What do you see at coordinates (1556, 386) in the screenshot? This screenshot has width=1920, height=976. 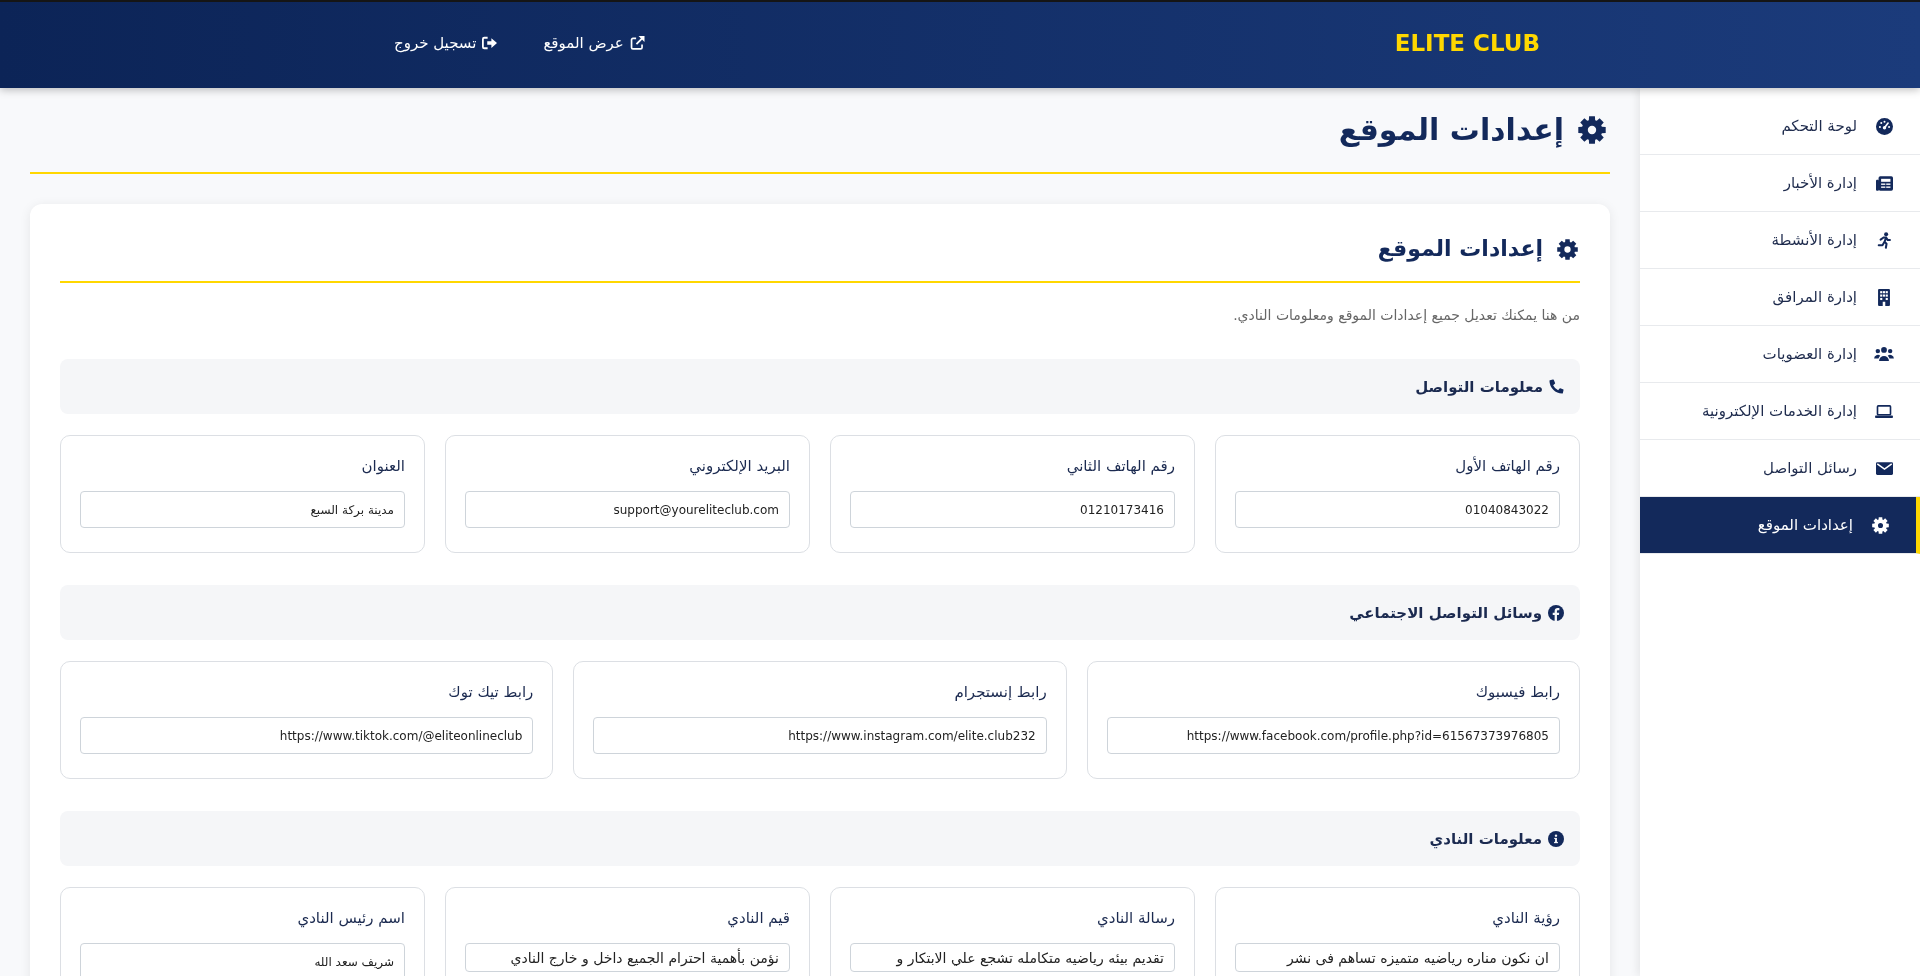 I see `phone-icon` at bounding box center [1556, 386].